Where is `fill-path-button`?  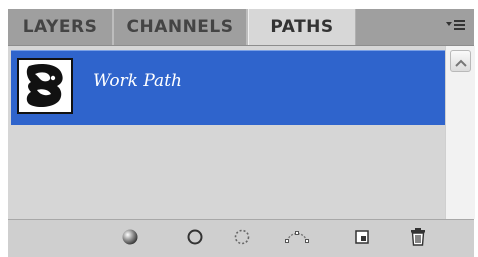
fill-path-button is located at coordinates (130, 239).